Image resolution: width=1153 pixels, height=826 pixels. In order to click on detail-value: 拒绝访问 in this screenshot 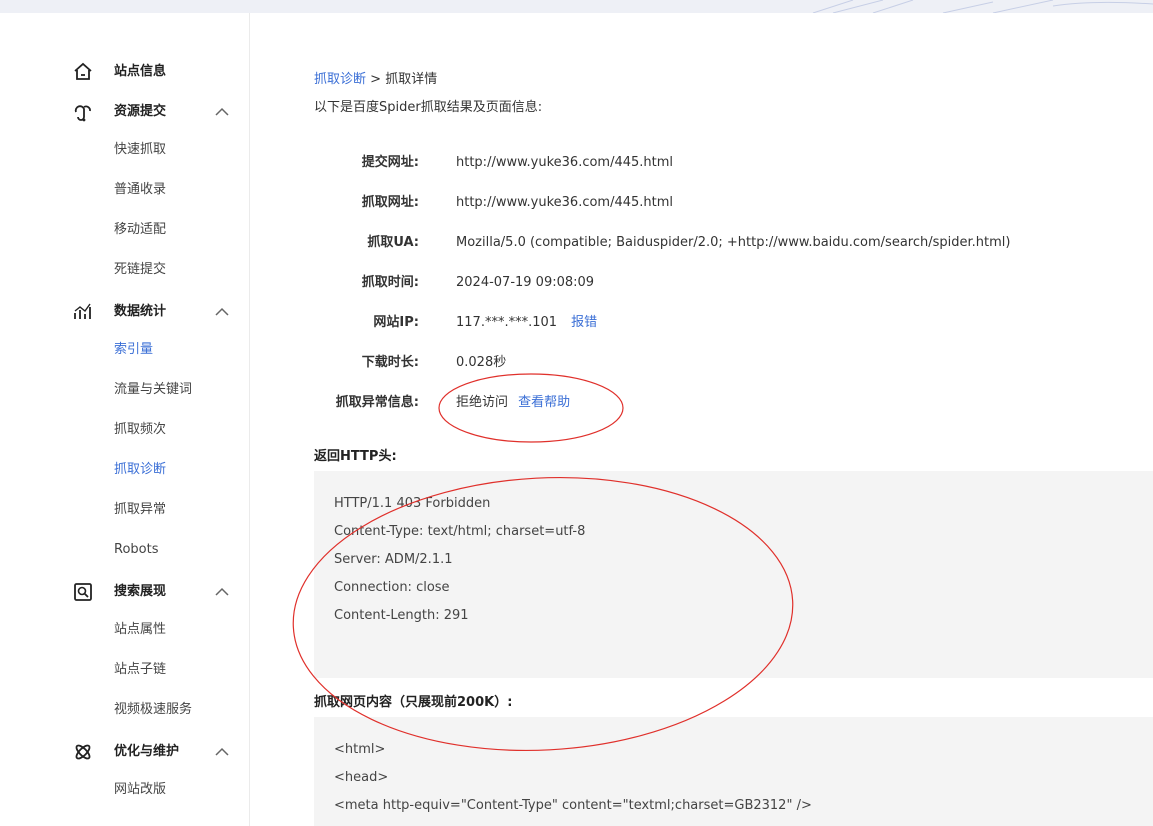, I will do `click(482, 402)`.